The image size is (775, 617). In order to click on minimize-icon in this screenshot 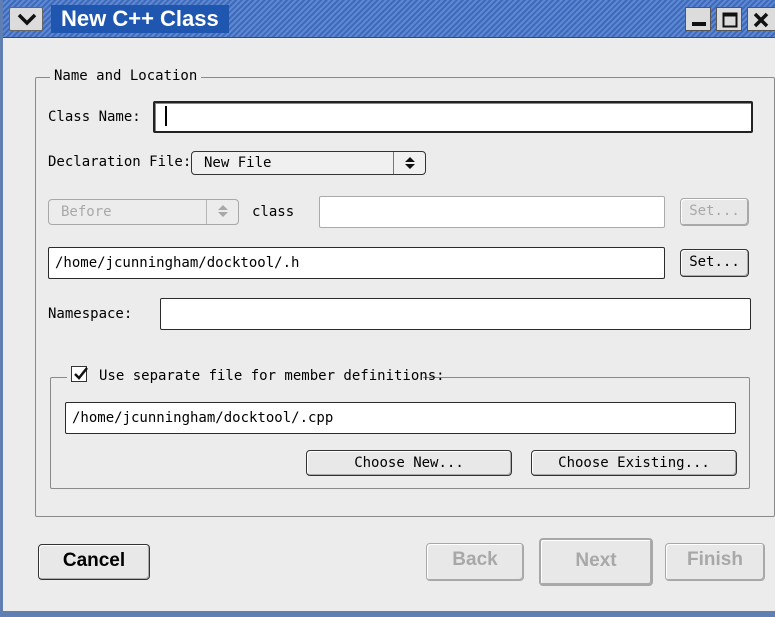, I will do `click(699, 24)`.